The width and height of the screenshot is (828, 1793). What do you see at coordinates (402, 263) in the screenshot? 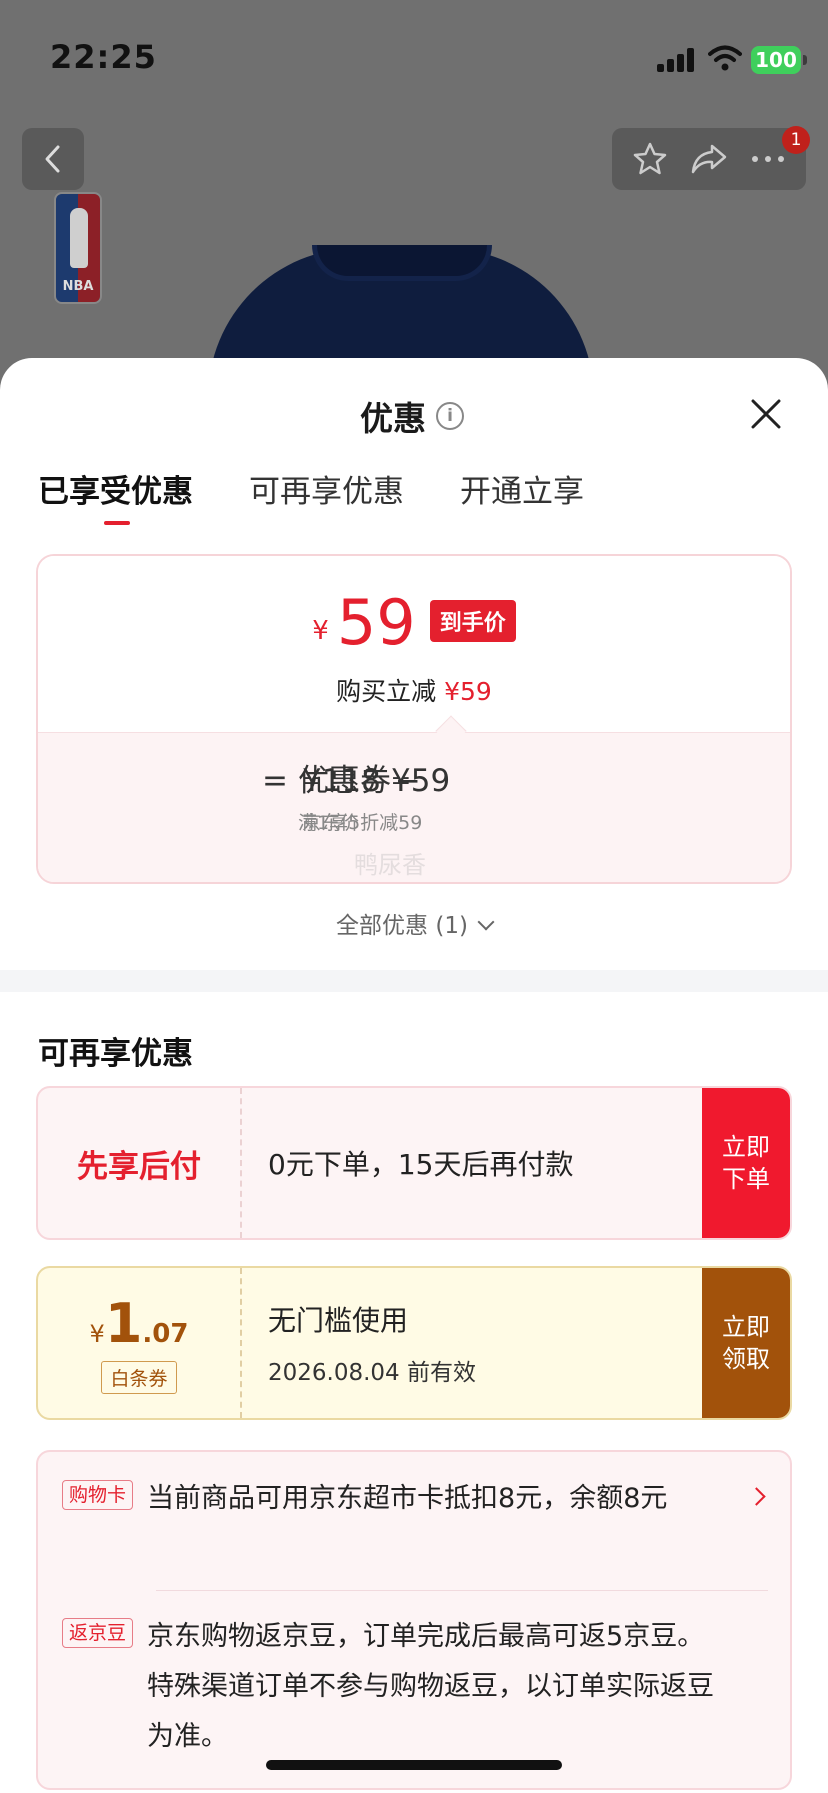
I see `product-image-collar` at bounding box center [402, 263].